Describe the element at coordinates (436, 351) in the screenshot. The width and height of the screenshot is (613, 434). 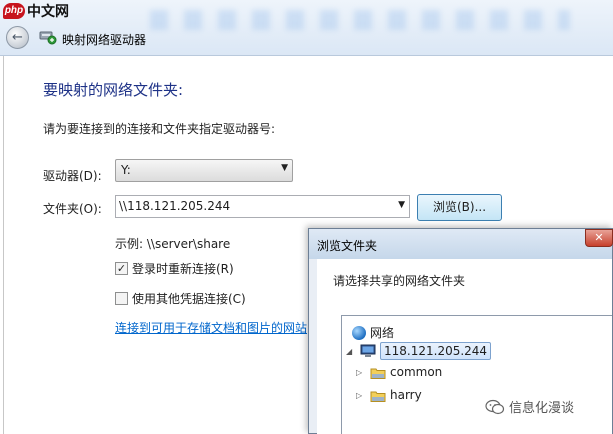
I see `tree-item-label: 118.121.205.244` at that location.